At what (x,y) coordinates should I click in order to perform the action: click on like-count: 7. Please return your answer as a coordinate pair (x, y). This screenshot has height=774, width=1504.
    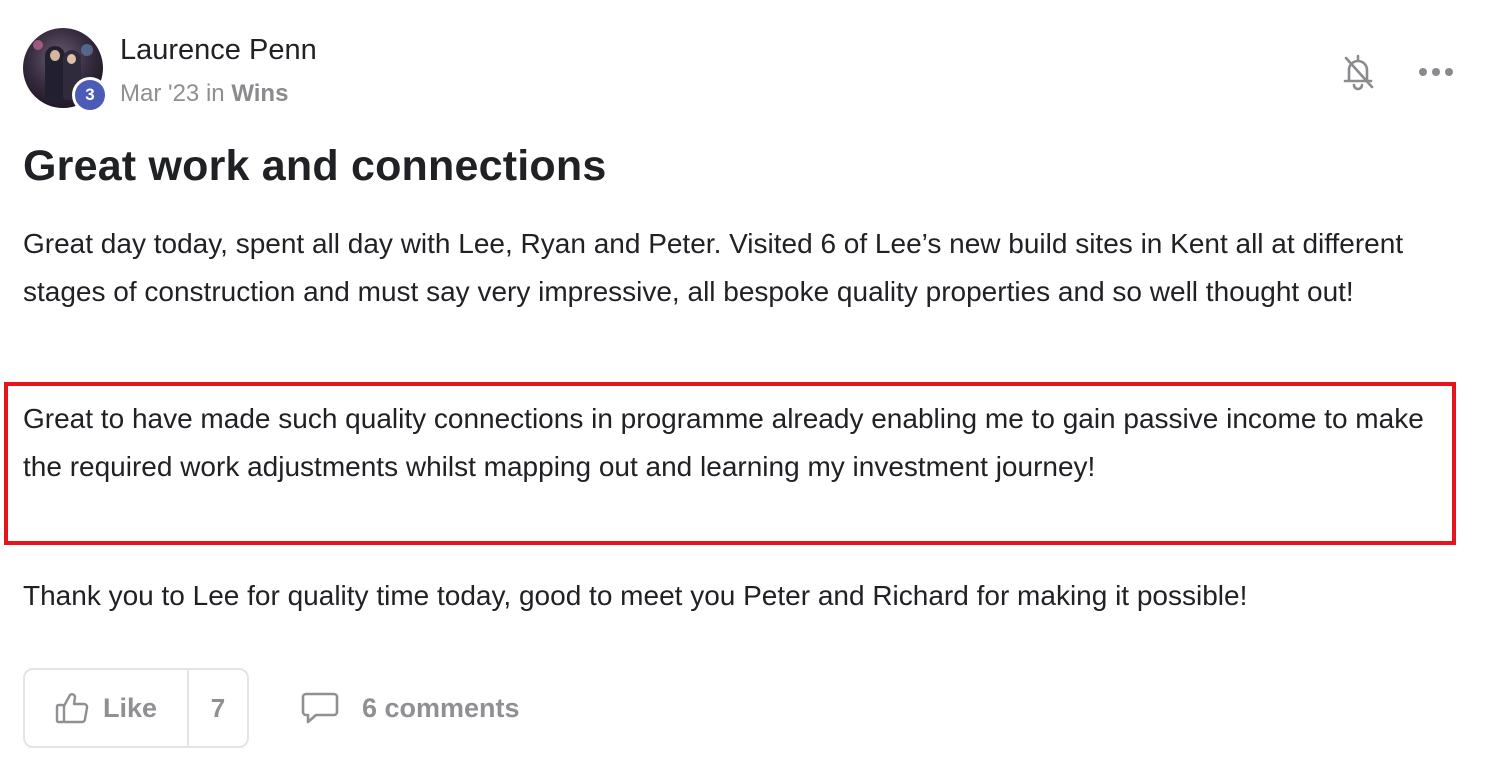
    Looking at the image, I should click on (218, 708).